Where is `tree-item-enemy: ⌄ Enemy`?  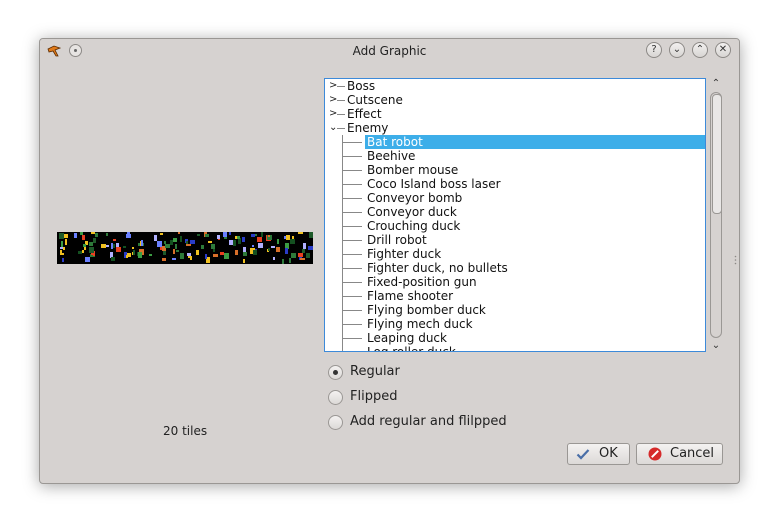
tree-item-enemy: ⌄ Enemy is located at coordinates (515, 128).